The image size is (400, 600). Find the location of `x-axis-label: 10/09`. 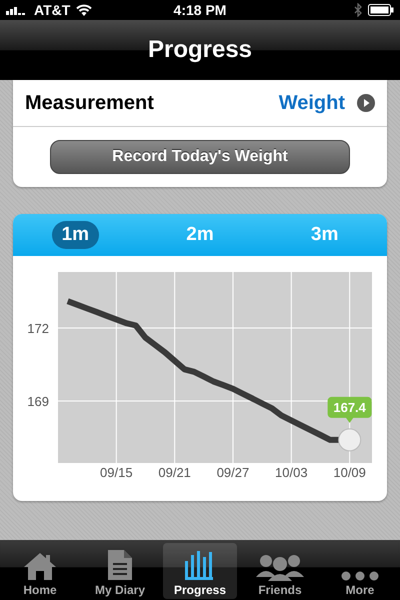

x-axis-label: 10/09 is located at coordinates (349, 472).